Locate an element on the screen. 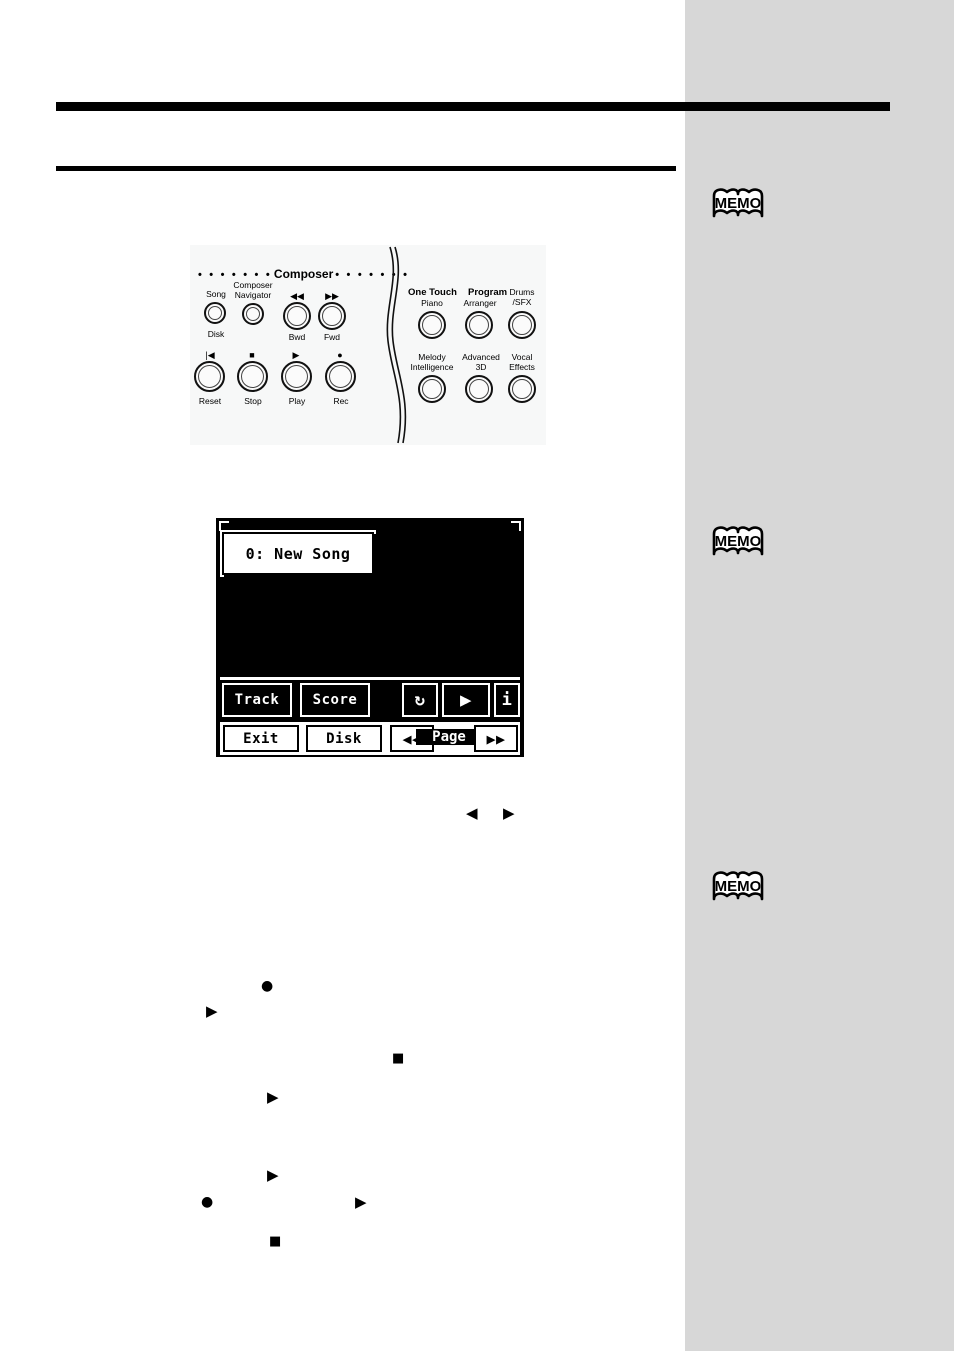  rec-icon: ● is located at coordinates (340, 355).